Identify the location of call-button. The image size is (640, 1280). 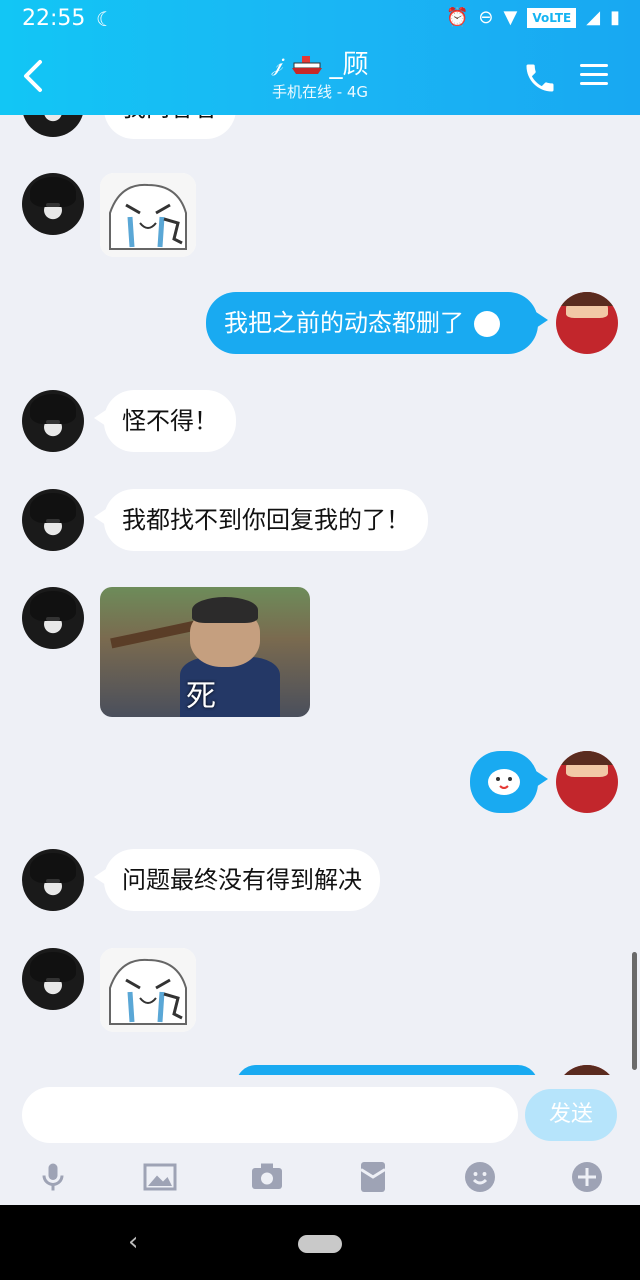
(540, 78).